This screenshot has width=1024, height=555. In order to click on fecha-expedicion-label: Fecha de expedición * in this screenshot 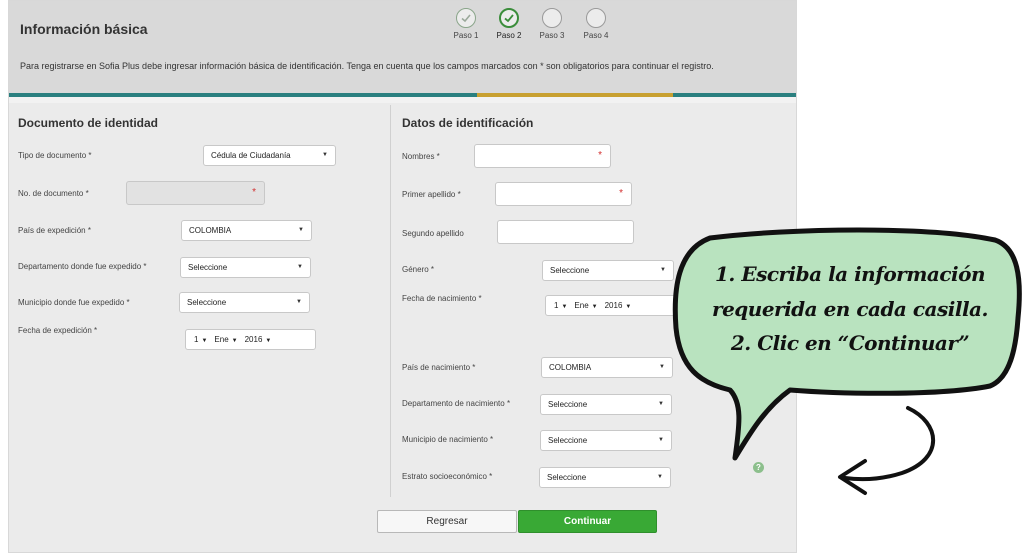, I will do `click(58, 330)`.